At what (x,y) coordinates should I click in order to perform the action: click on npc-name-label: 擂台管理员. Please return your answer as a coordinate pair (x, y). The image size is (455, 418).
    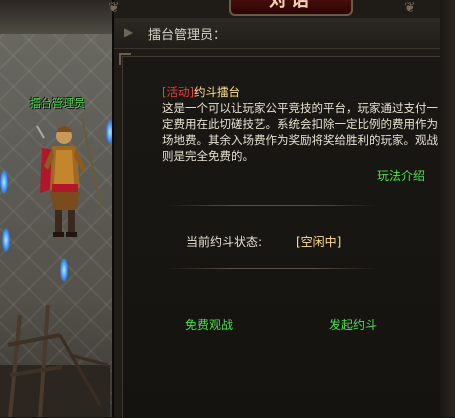
    Looking at the image, I should click on (57, 103).